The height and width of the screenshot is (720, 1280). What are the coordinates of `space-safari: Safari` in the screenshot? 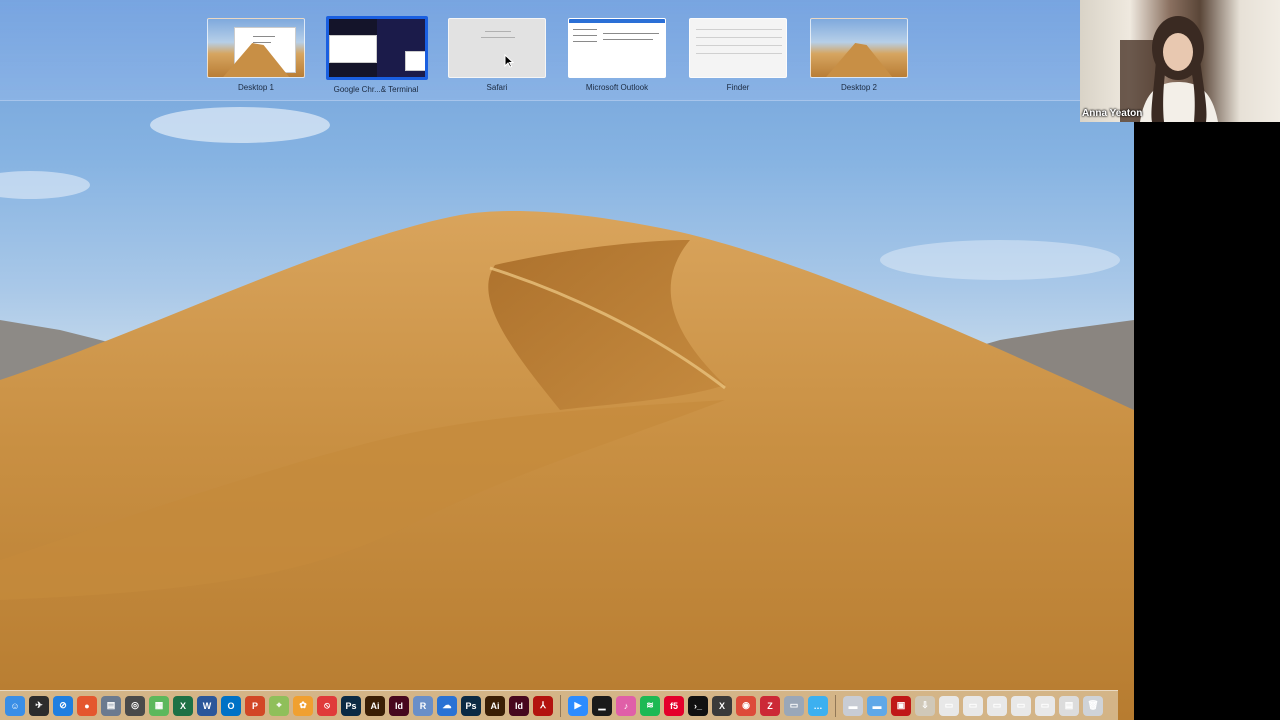 It's located at (497, 55).